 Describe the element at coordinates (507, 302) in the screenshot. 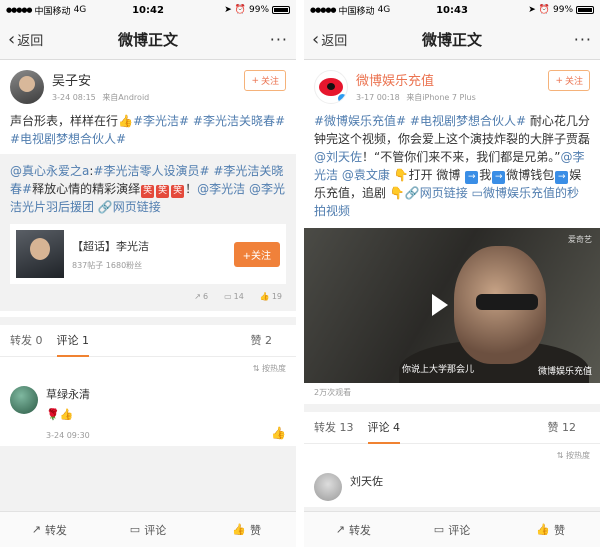

I see `video-figure-glasses` at that location.